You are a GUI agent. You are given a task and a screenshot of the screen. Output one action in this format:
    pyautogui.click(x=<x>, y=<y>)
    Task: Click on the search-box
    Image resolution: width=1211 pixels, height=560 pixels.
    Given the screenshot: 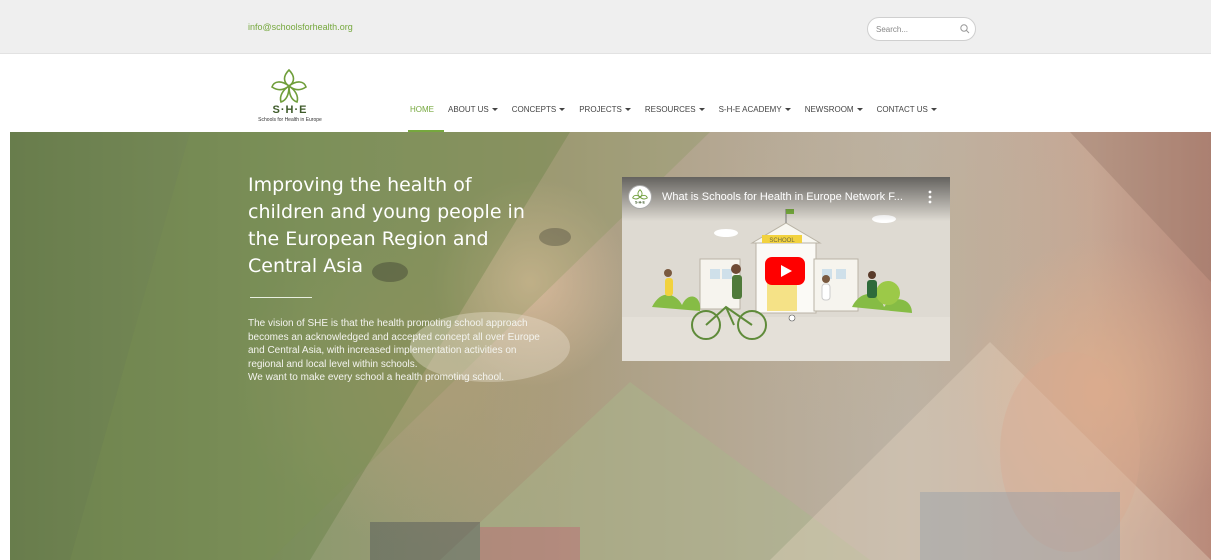 What is the action you would take?
    pyautogui.click(x=921, y=29)
    